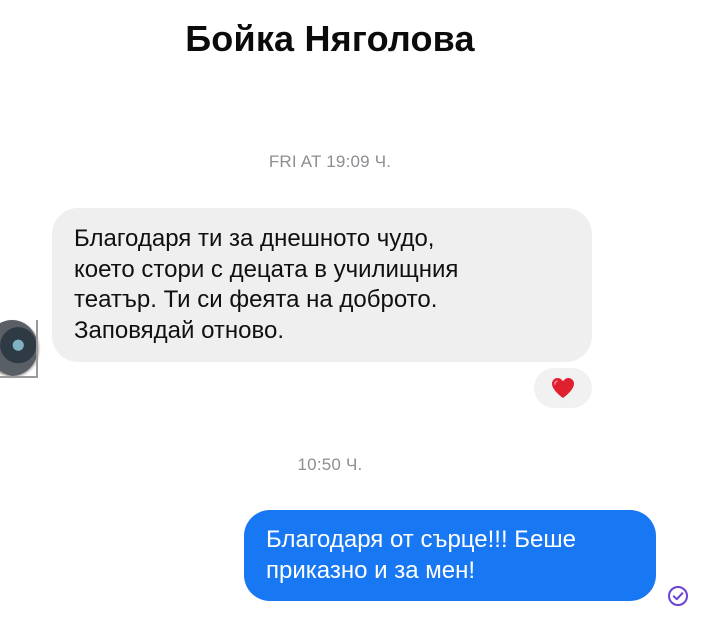 The height and width of the screenshot is (637, 702). Describe the element at coordinates (19, 349) in the screenshot. I see `avatar-frame` at that location.